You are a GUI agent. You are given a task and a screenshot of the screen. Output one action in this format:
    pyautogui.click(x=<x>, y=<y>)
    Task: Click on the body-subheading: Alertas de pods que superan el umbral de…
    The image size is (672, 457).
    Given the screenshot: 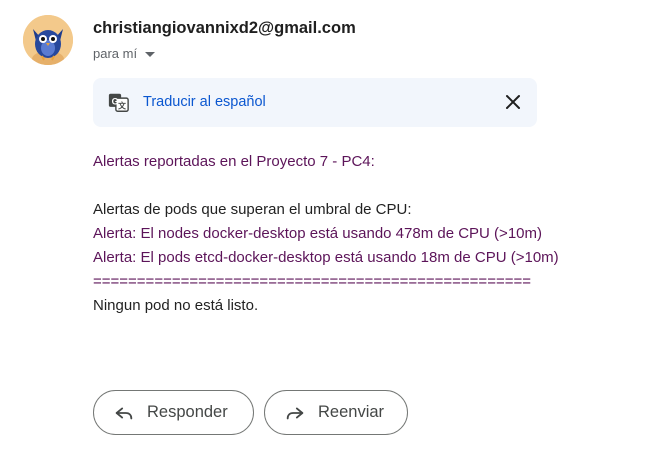 What is the action you would take?
    pyautogui.click(x=252, y=209)
    